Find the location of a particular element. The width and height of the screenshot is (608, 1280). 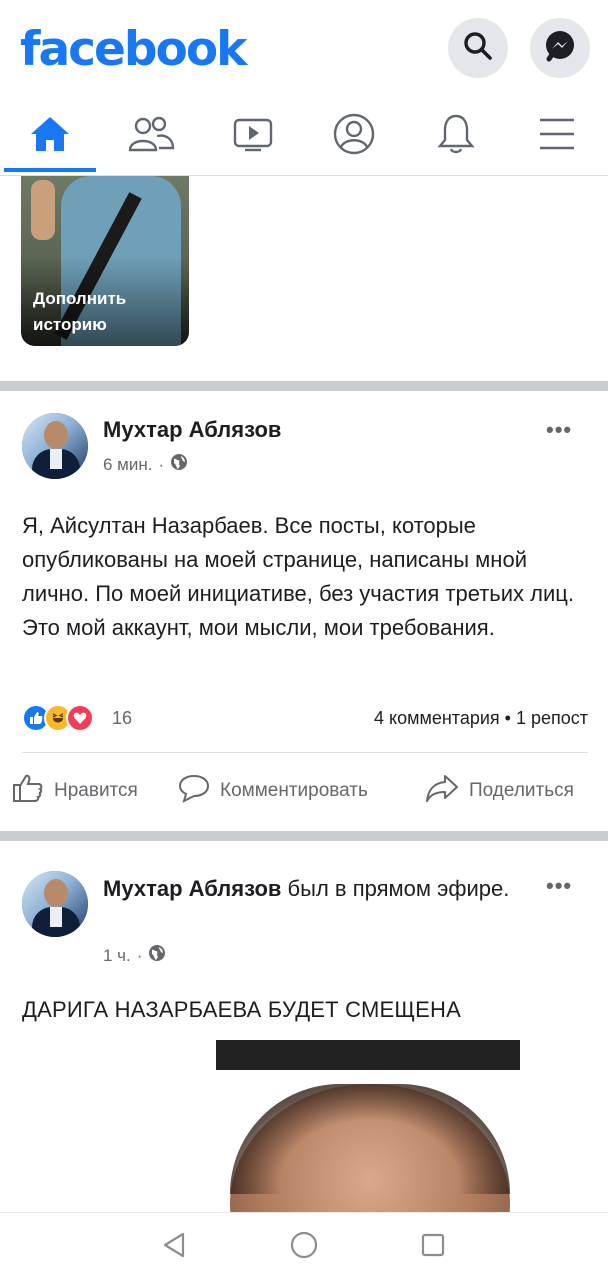

comment-button: Комментировать is located at coordinates (273, 791).